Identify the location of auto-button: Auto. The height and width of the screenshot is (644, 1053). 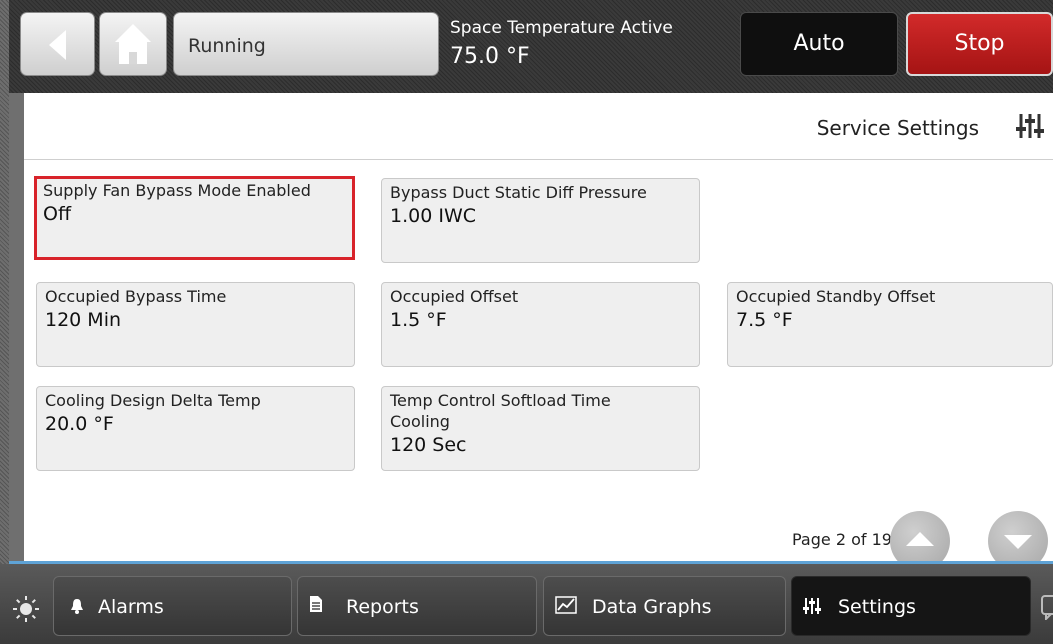
(819, 44).